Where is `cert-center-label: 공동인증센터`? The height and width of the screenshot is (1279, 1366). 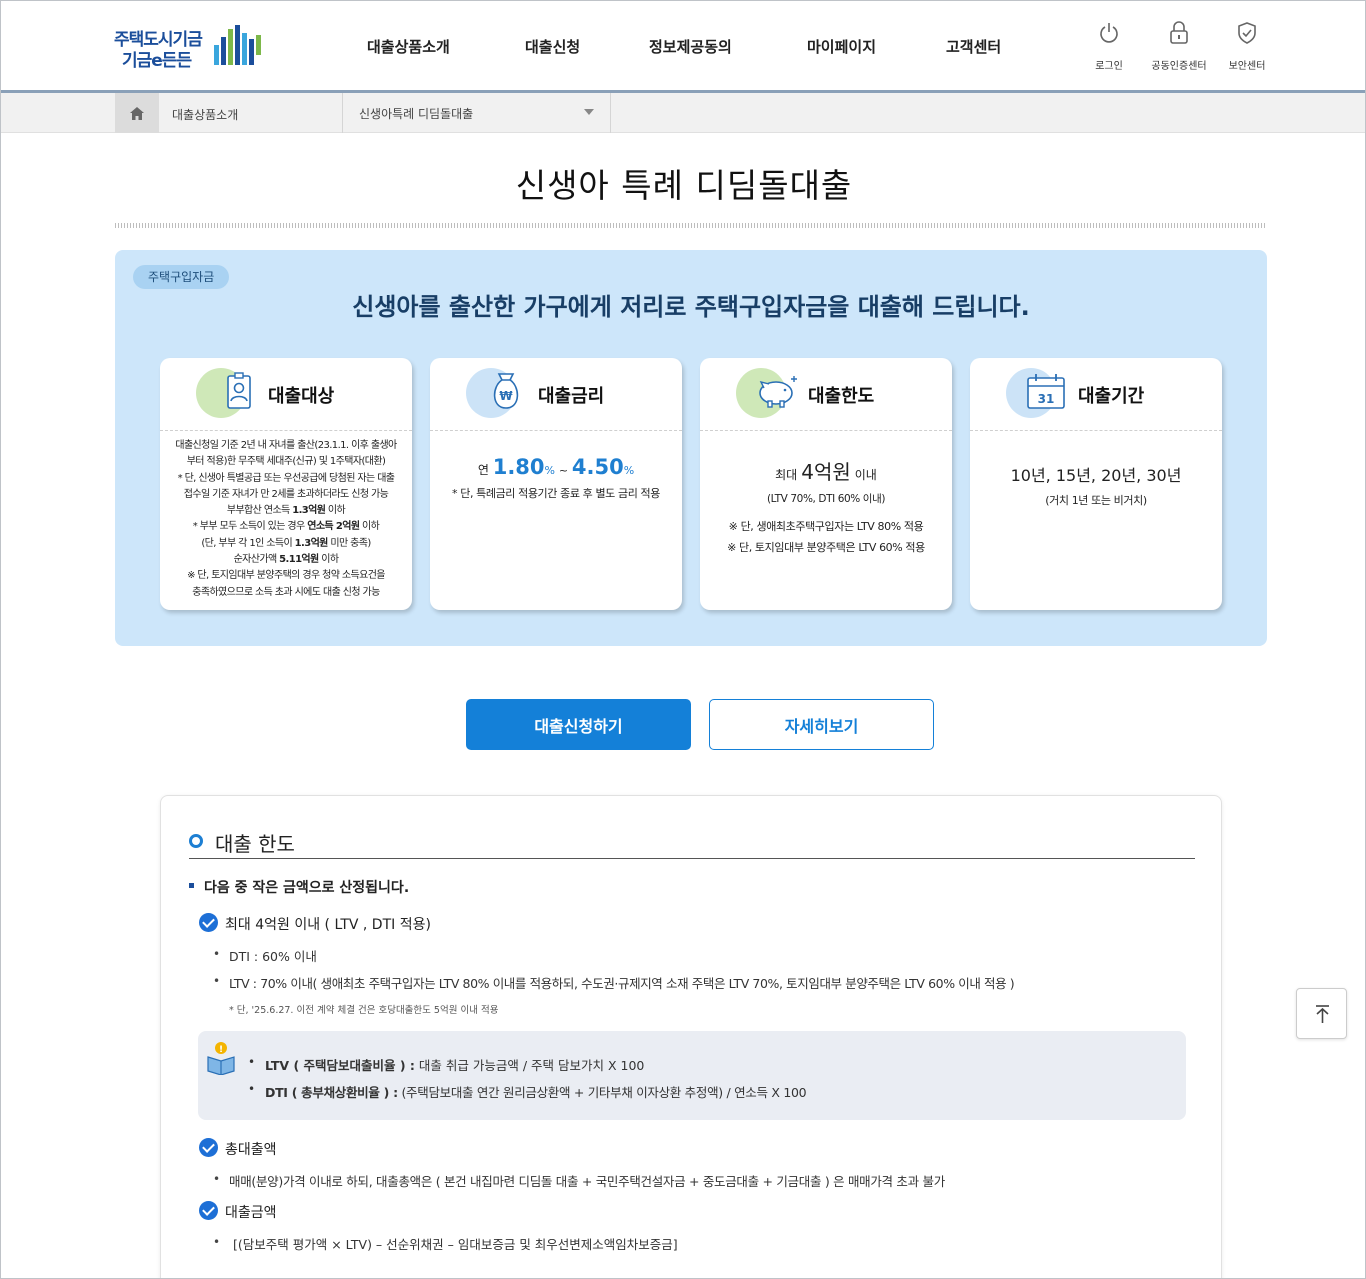
cert-center-label: 공동인증센터 is located at coordinates (1179, 66).